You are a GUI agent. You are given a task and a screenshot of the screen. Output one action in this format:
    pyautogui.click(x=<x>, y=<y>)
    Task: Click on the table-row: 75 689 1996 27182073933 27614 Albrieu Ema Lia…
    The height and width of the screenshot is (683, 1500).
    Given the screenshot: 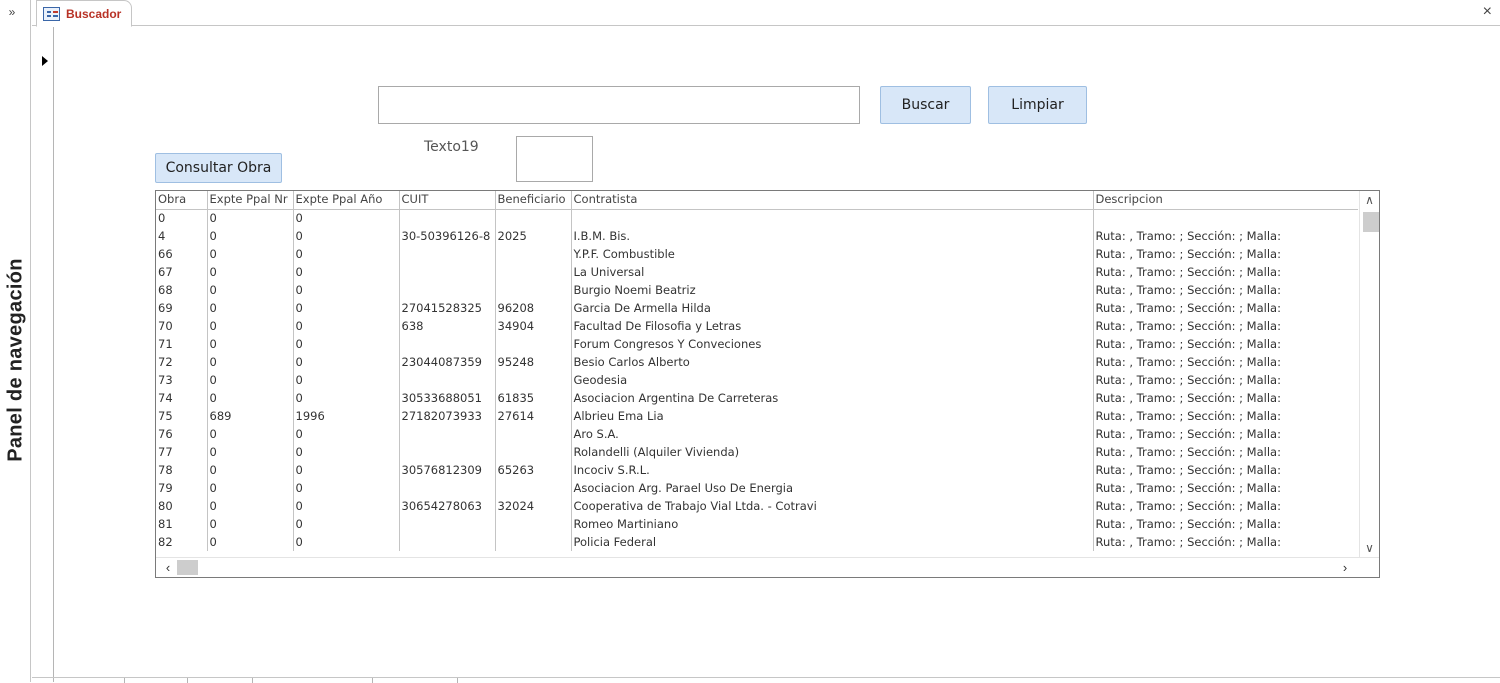 What is the action you would take?
    pyautogui.click(x=757, y=416)
    